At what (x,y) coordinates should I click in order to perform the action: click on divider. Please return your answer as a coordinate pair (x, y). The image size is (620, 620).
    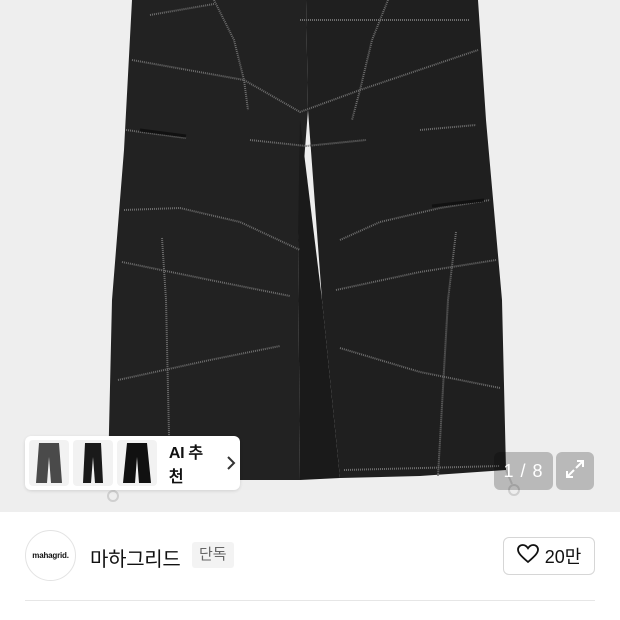
    Looking at the image, I should click on (310, 600).